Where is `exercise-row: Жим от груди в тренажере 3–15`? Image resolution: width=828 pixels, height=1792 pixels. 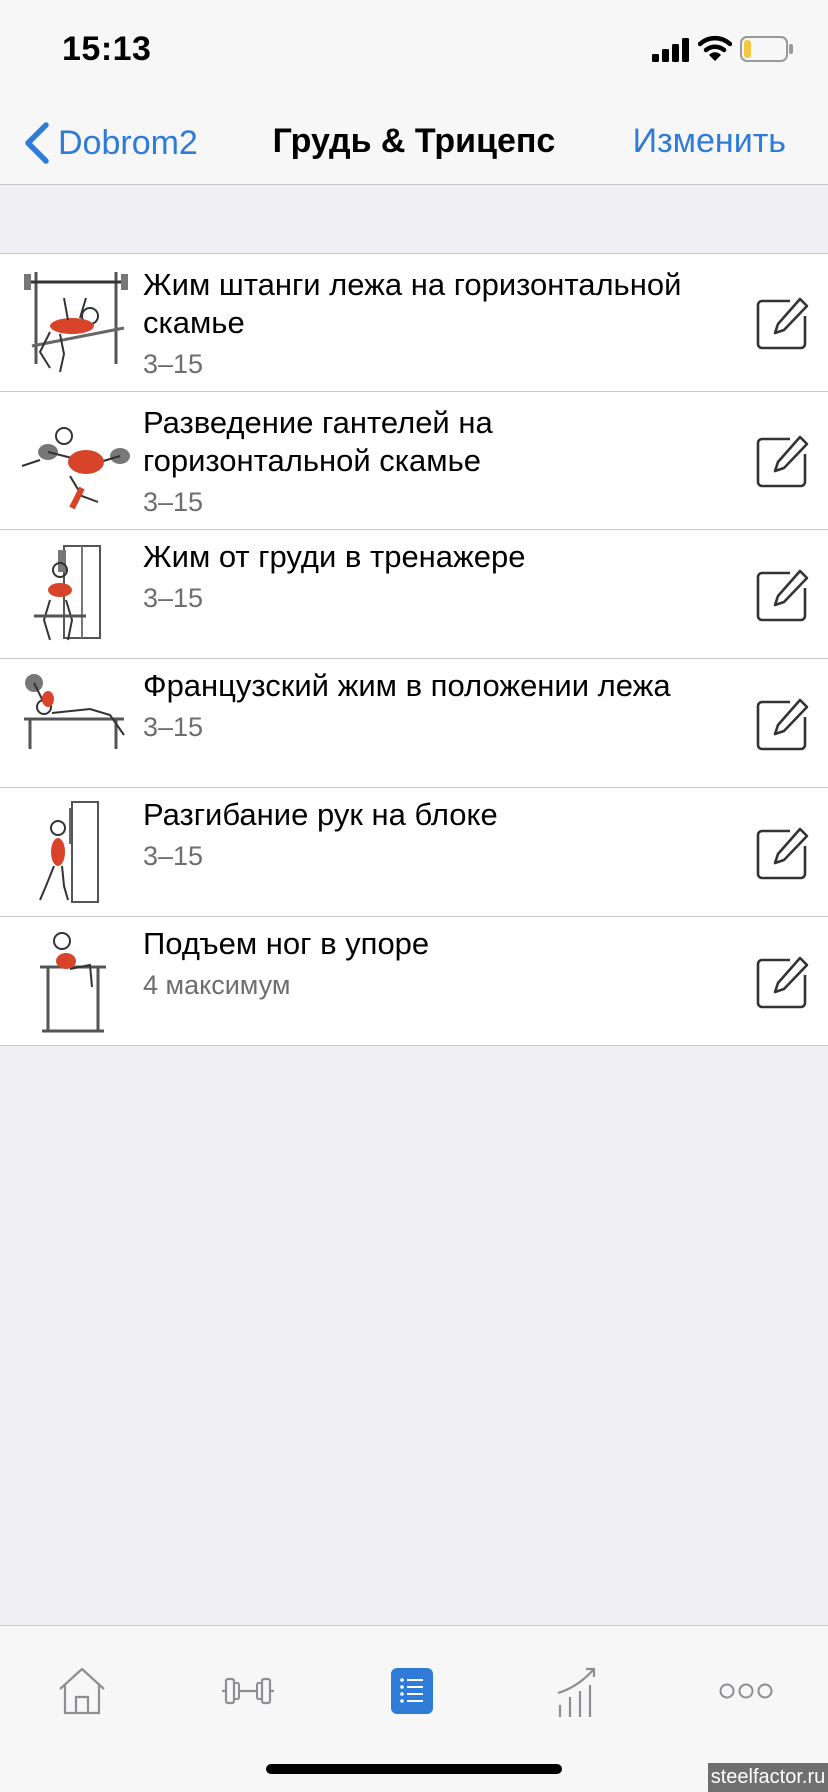
exercise-row: Жим от груди в тренажере 3–15 is located at coordinates (414, 594).